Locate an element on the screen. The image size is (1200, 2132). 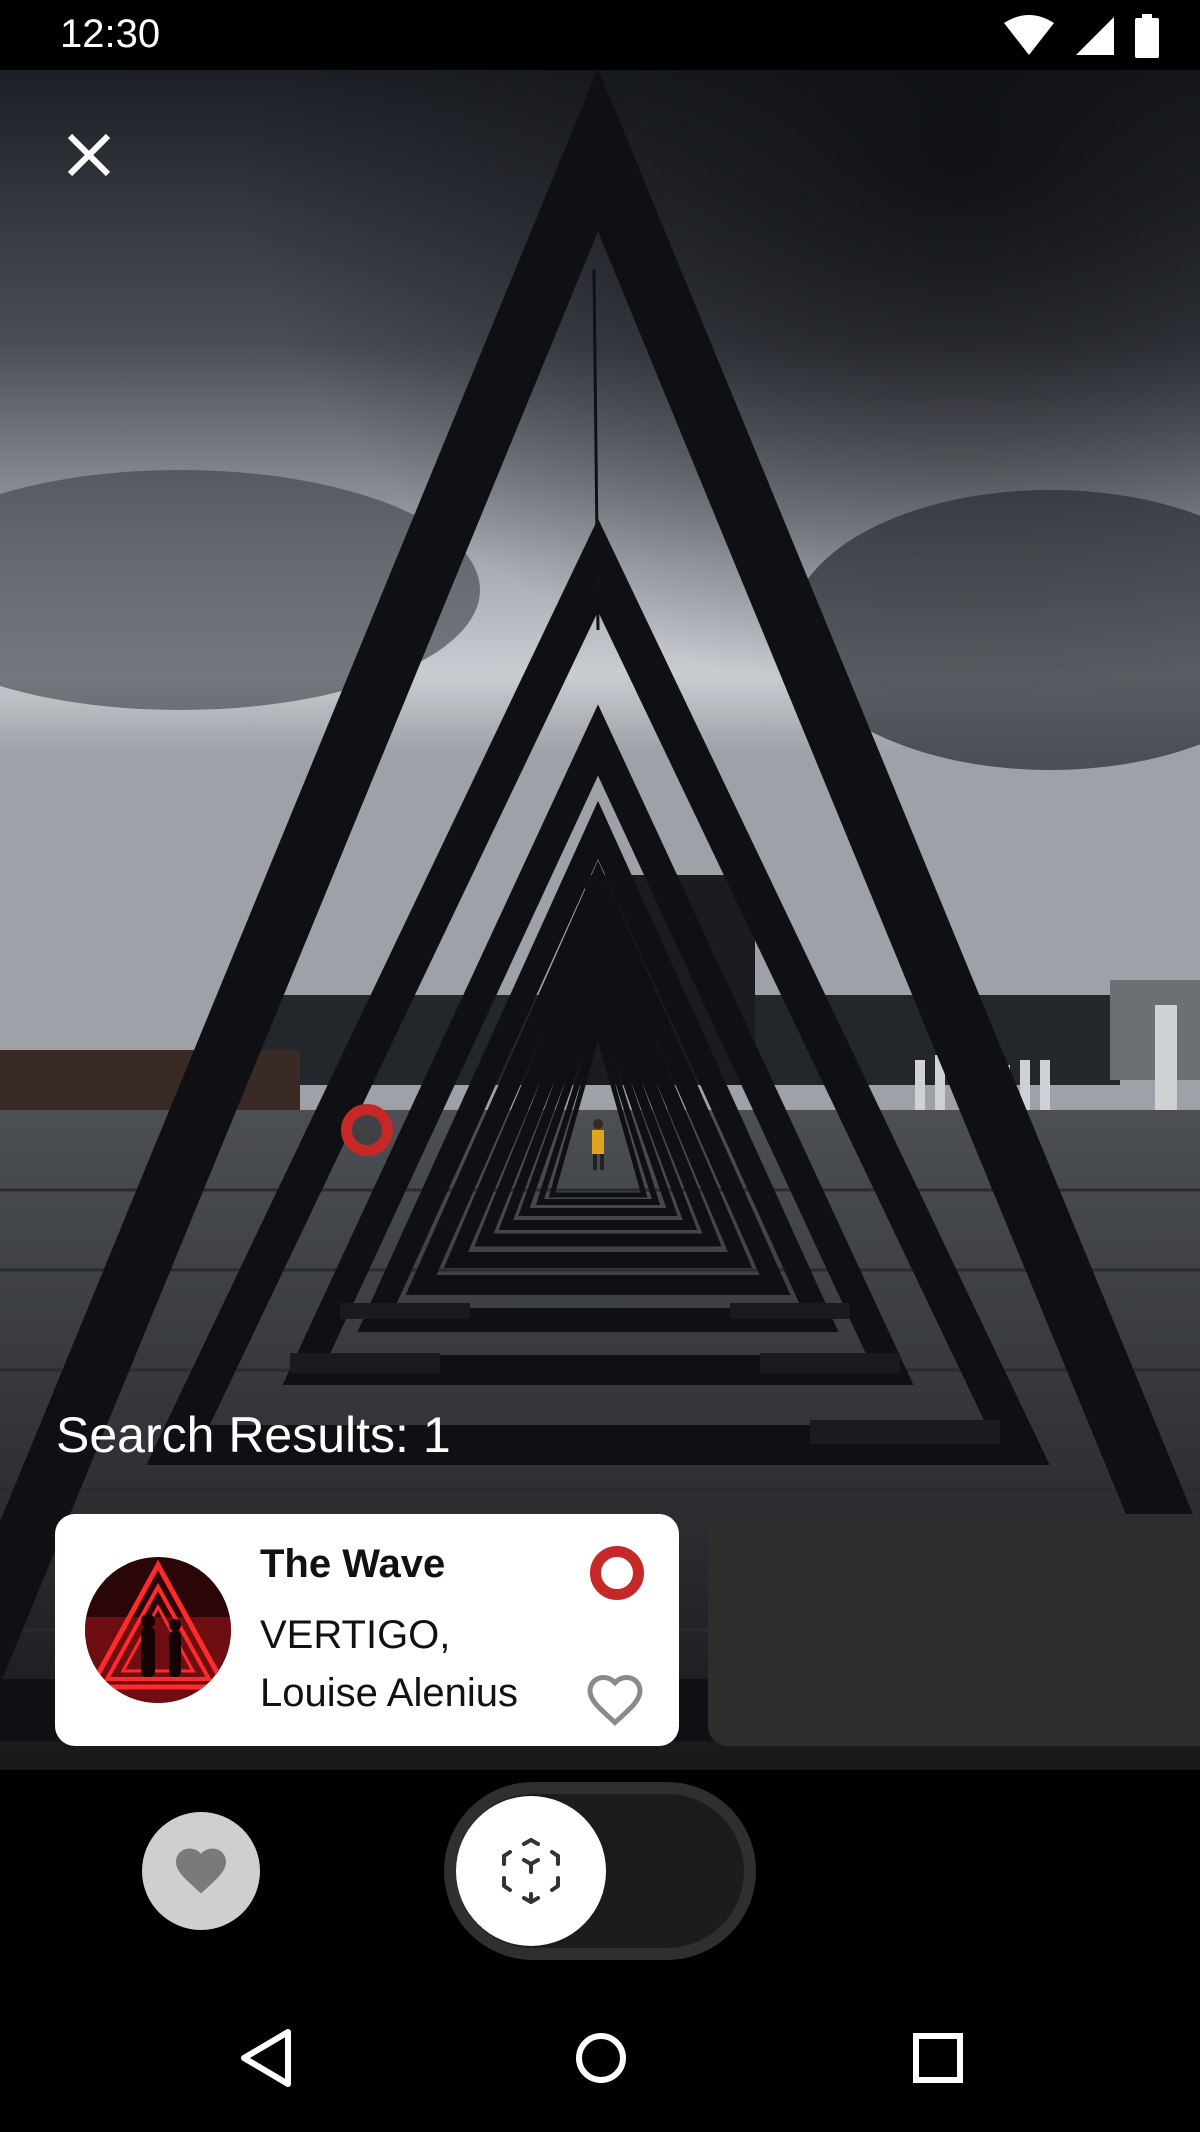
result-subtitle-line1: VERTIGO, is located at coordinates (355, 1635).